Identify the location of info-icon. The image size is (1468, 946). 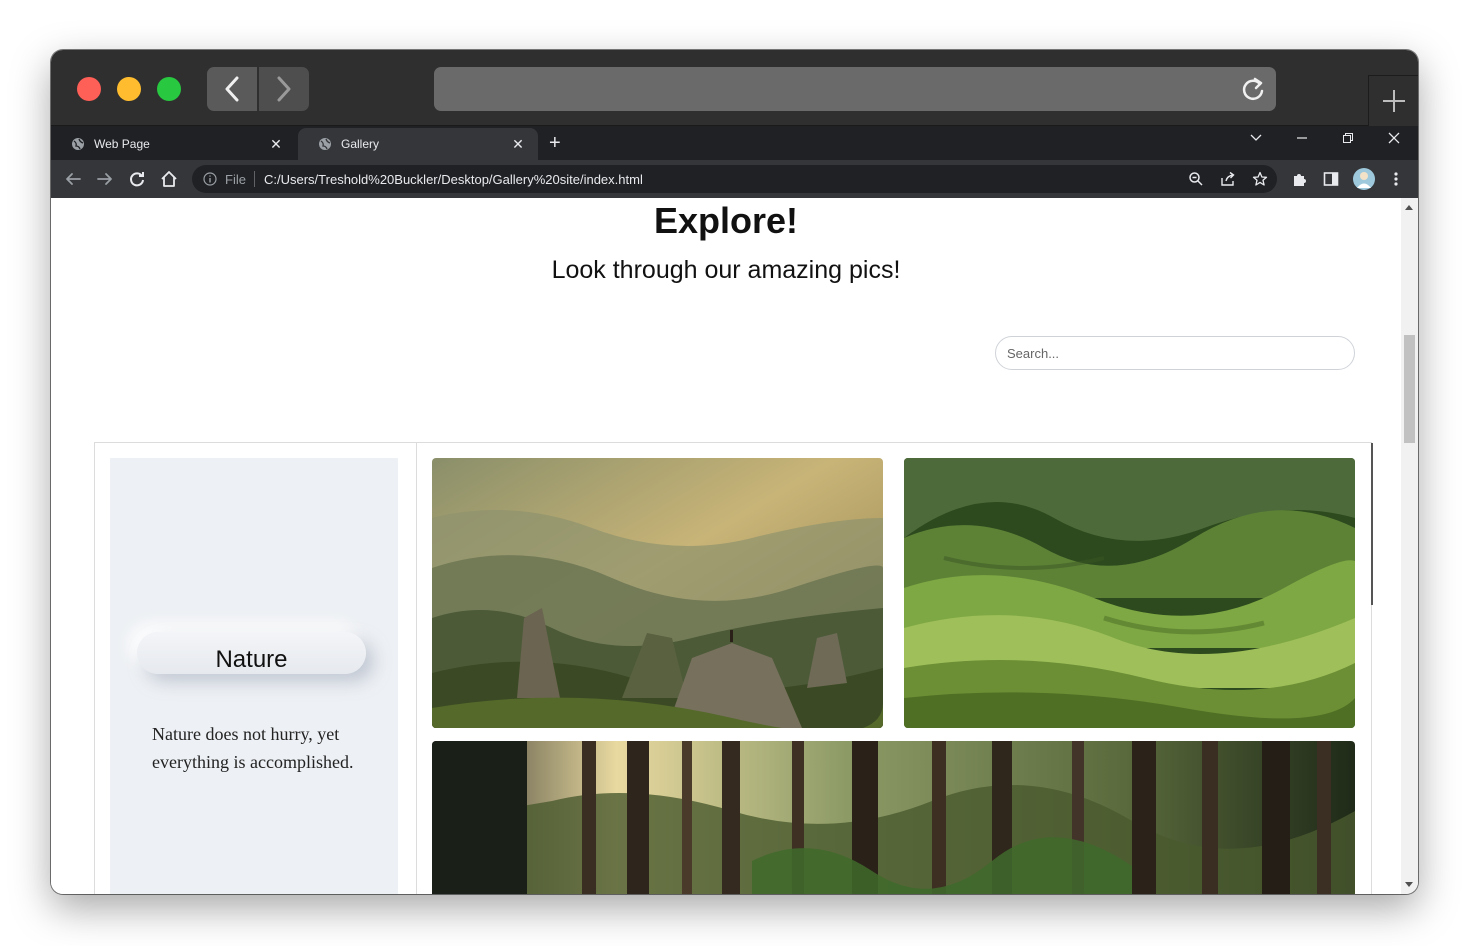
(210, 179).